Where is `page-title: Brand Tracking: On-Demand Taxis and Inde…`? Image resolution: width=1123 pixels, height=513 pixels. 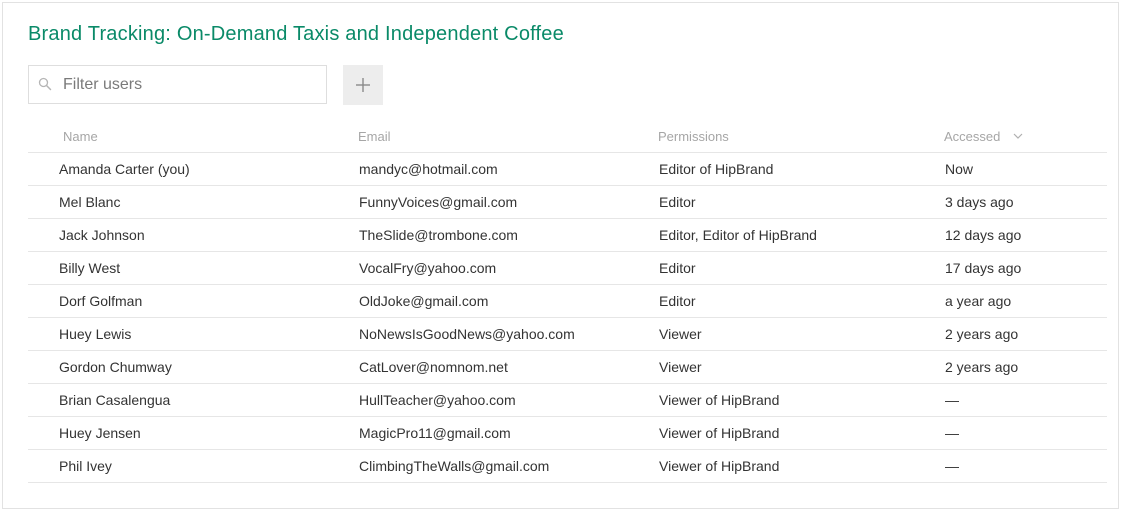
page-title: Brand Tracking: On-Demand Taxis and Inde… is located at coordinates (296, 34).